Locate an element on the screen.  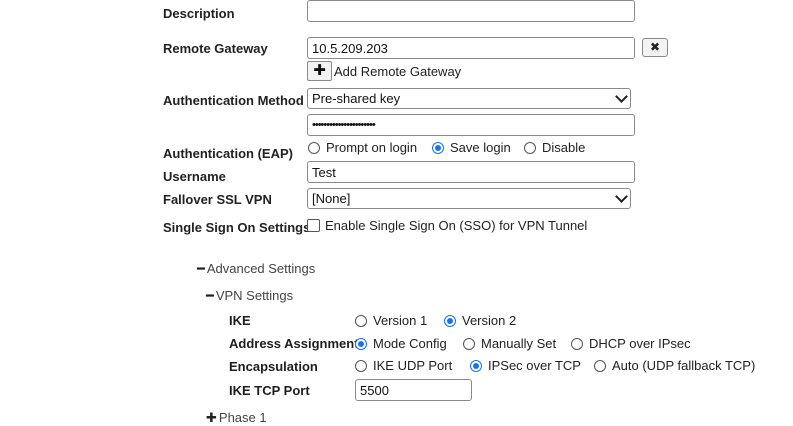
vpn-settings-toggle: ━ VPN Settings is located at coordinates (249, 296).